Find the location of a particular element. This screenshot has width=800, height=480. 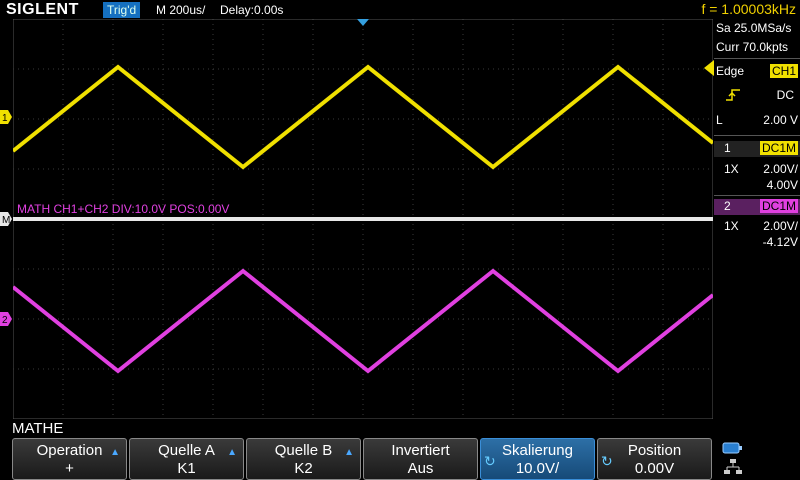

ch1-probe: 1X is located at coordinates (731, 169).